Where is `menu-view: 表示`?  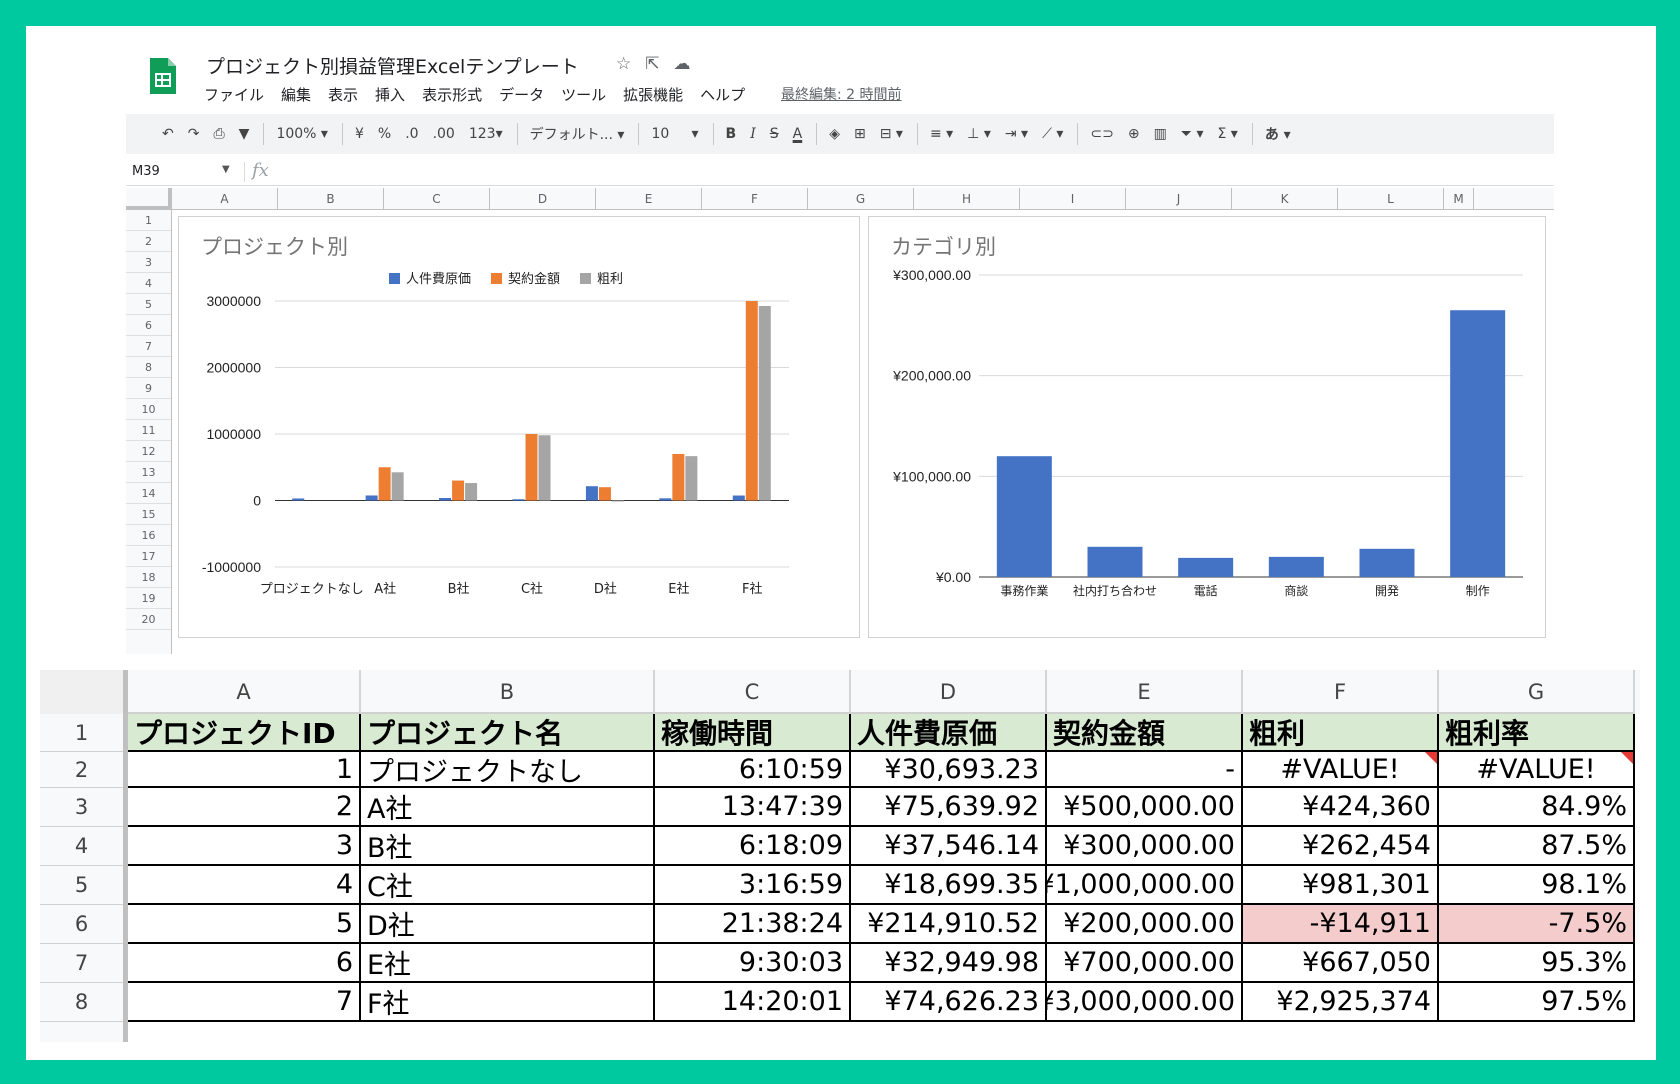
menu-view: 表示 is located at coordinates (343, 94).